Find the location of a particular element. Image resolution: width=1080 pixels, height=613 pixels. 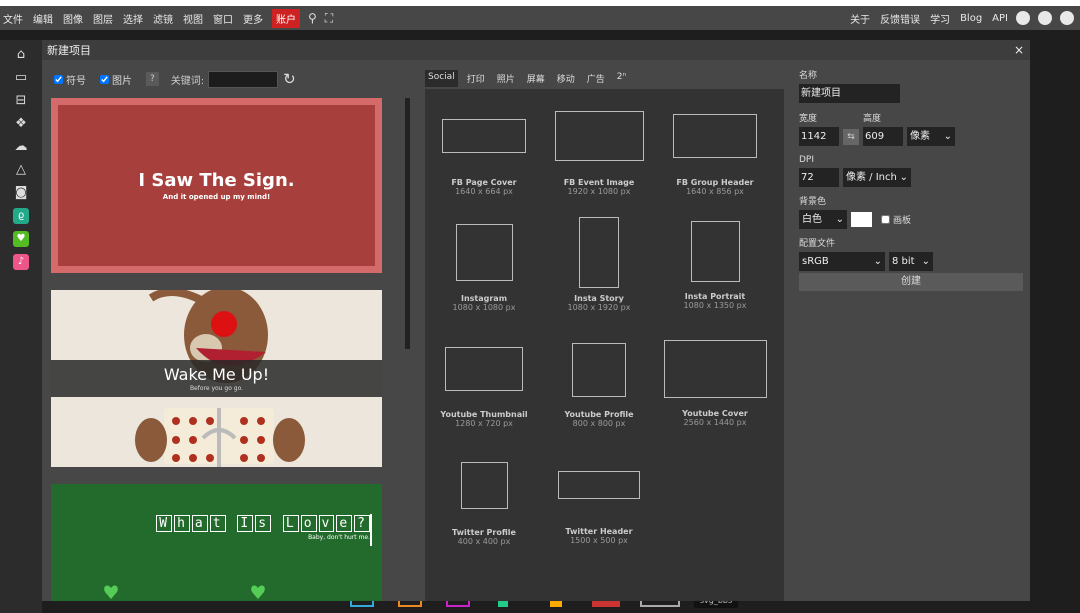

width-input: 1142 is located at coordinates (819, 136).